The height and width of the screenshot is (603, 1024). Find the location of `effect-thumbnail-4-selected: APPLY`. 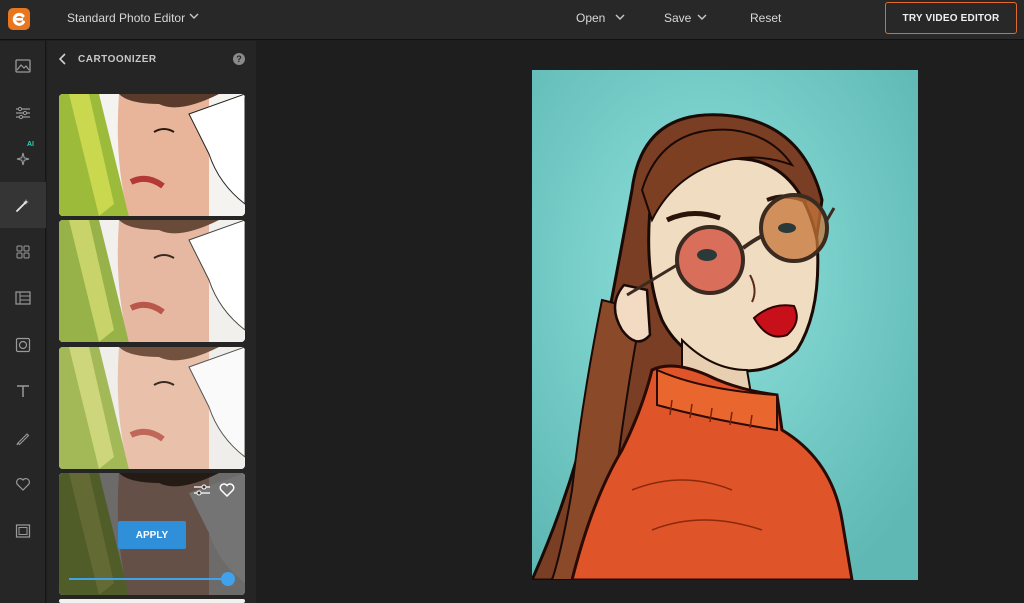

effect-thumbnail-4-selected: APPLY is located at coordinates (152, 534).